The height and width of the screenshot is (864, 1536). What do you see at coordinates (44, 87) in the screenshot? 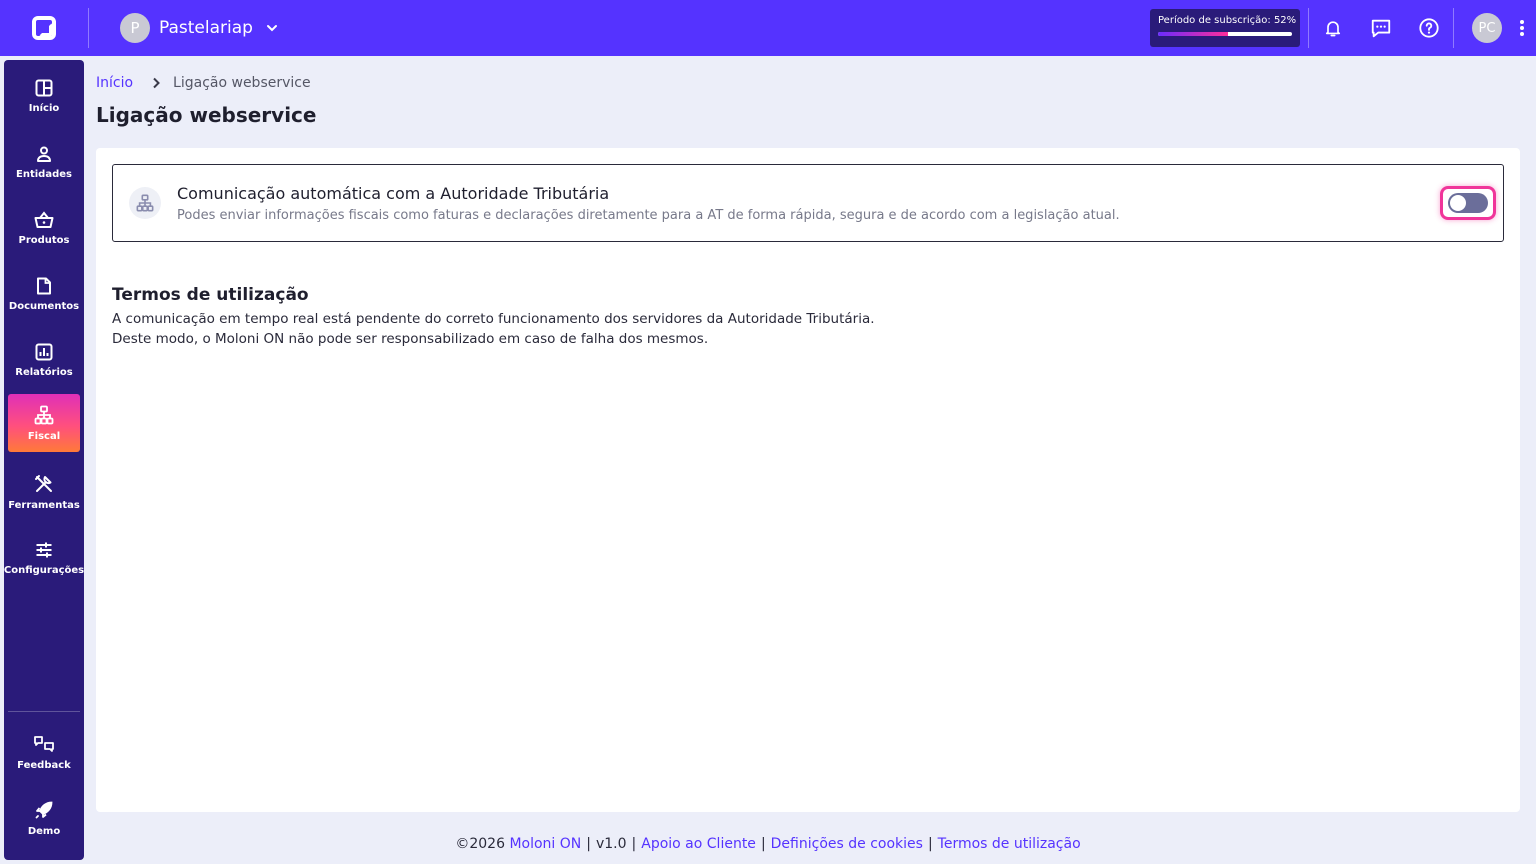
I see `dashboard-icon` at bounding box center [44, 87].